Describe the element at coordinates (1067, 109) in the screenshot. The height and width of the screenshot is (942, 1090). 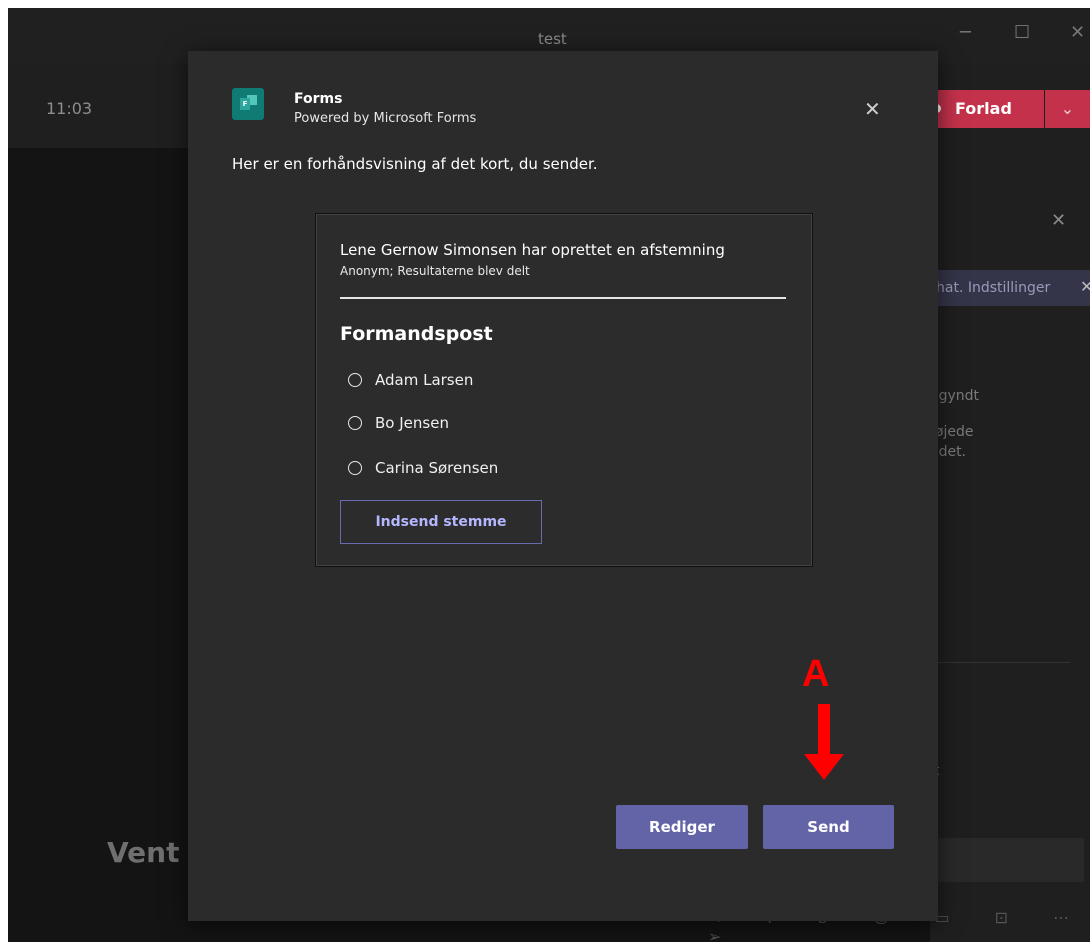
I see `leave-options-chevron-icon: ⌄` at that location.